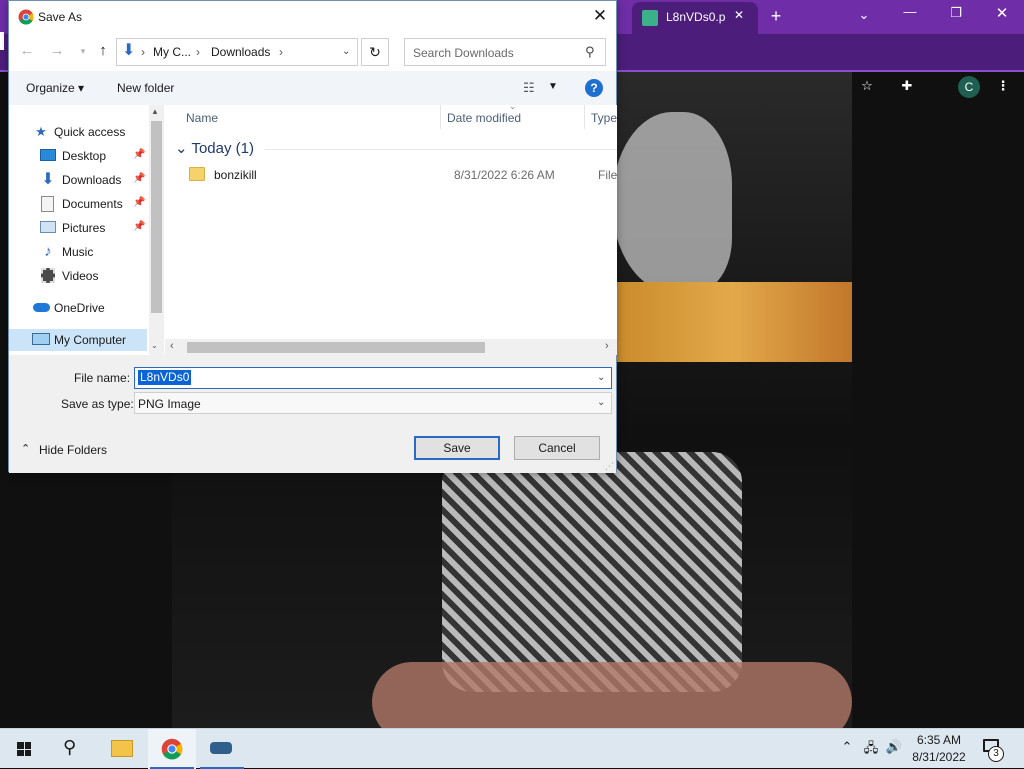  I want to click on refresh-icon: ↻, so click(375, 52).